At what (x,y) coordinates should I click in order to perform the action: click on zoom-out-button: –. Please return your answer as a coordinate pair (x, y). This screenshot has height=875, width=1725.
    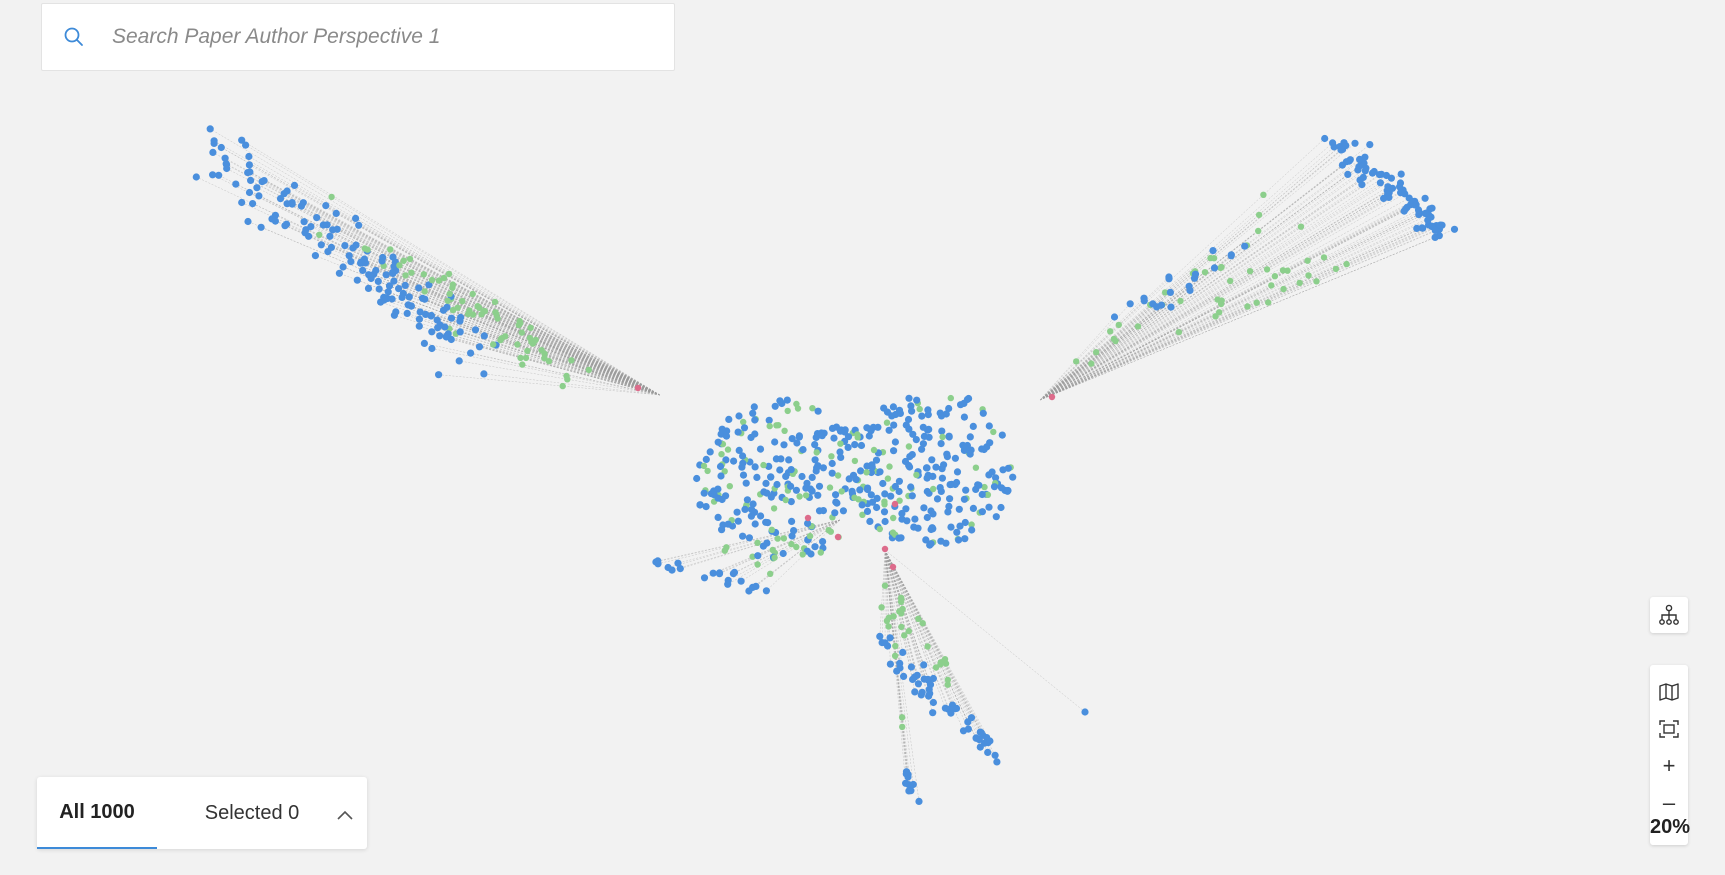
    Looking at the image, I should click on (1669, 803).